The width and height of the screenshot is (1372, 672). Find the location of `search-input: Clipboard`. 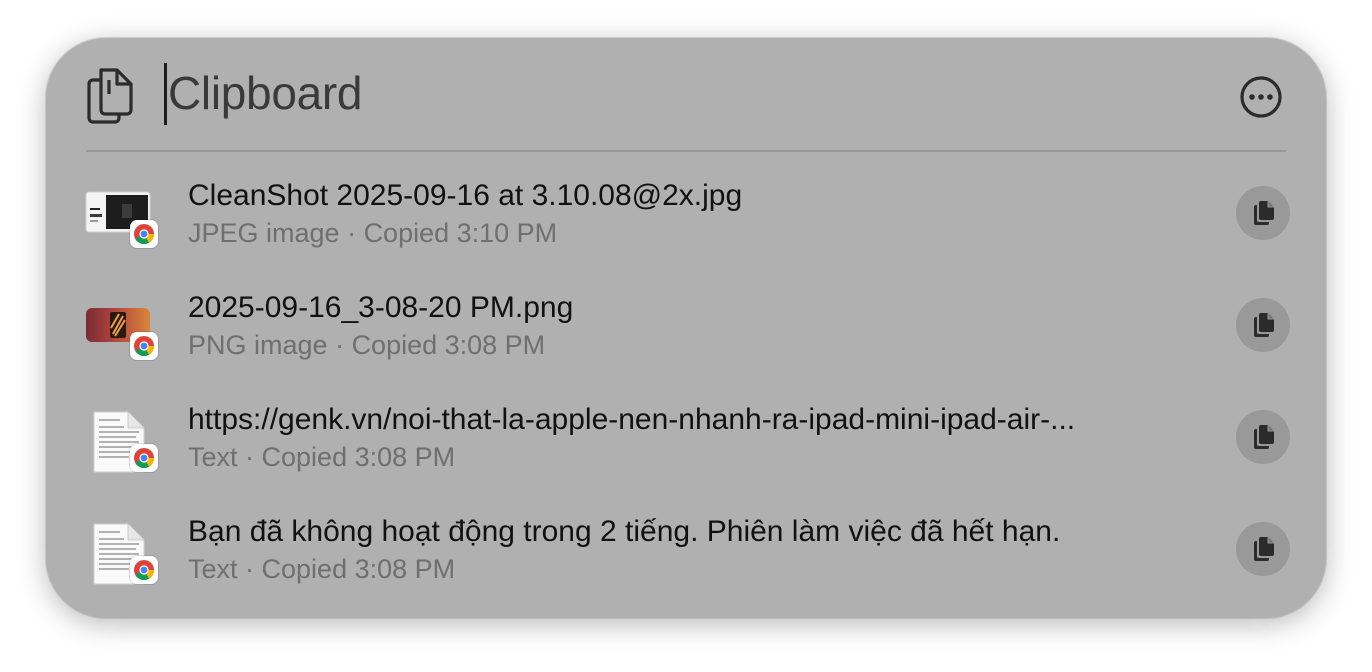

search-input: Clipboard is located at coordinates (265, 93).